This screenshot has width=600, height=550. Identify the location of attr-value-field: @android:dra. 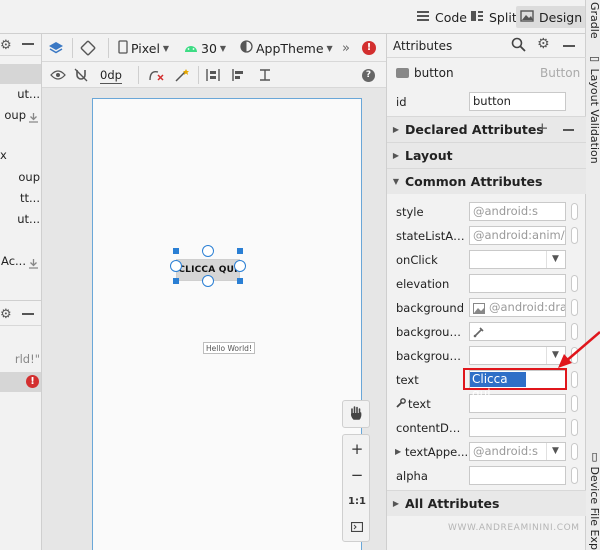
(517, 307).